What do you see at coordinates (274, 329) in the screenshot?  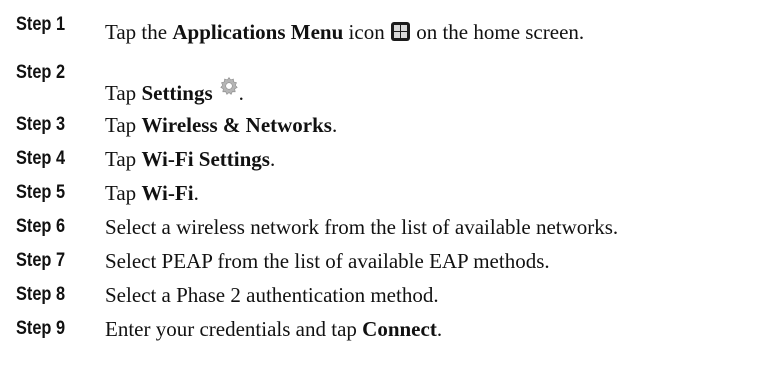 I see `step-text: Enter your credentials and tap Connect.` at bounding box center [274, 329].